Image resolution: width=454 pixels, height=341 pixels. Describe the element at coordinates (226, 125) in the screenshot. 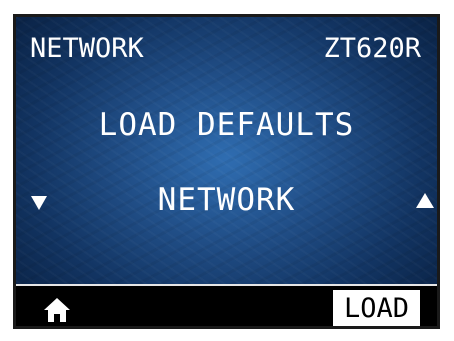

I see `menu-title: LOAD DEFAULTS` at that location.